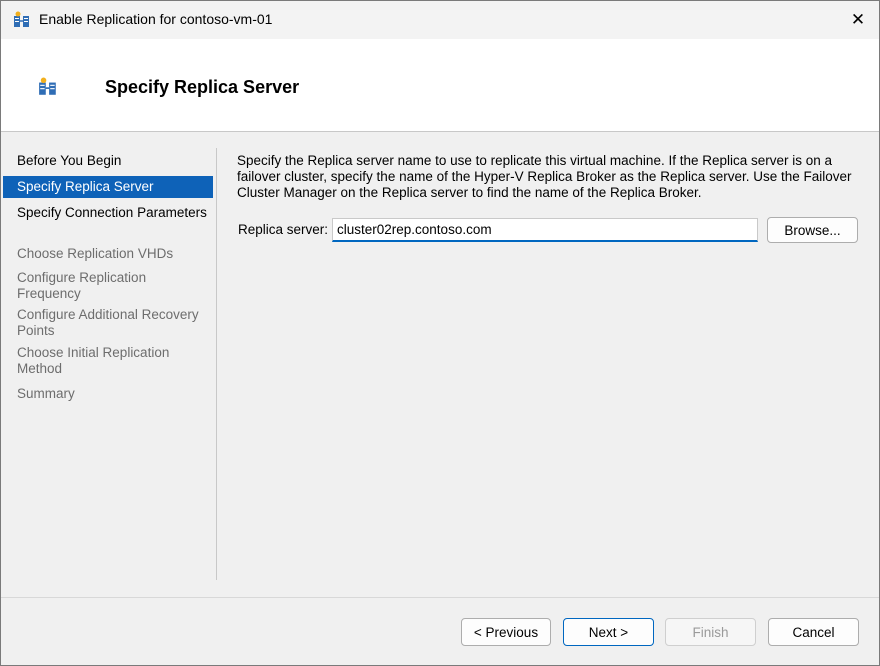 This screenshot has width=880, height=666. I want to click on step-before-you-begin: Before You Begin, so click(108, 161).